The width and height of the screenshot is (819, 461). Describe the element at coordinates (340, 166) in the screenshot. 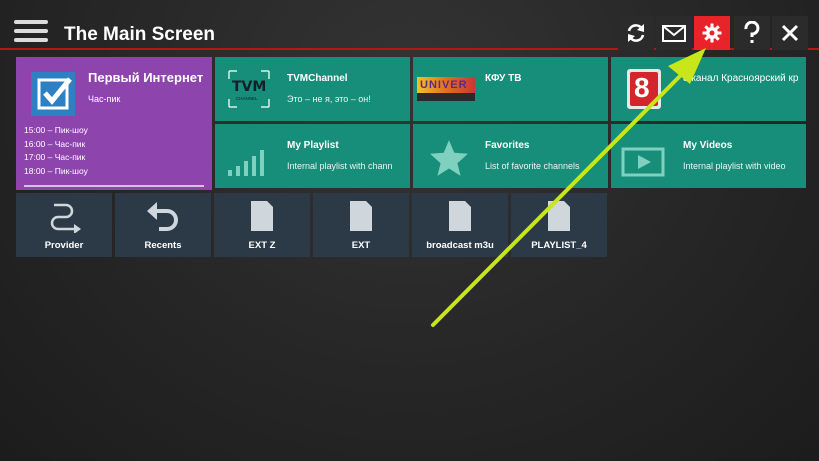

I see `list-subtitle: Internal playlist with chann` at that location.